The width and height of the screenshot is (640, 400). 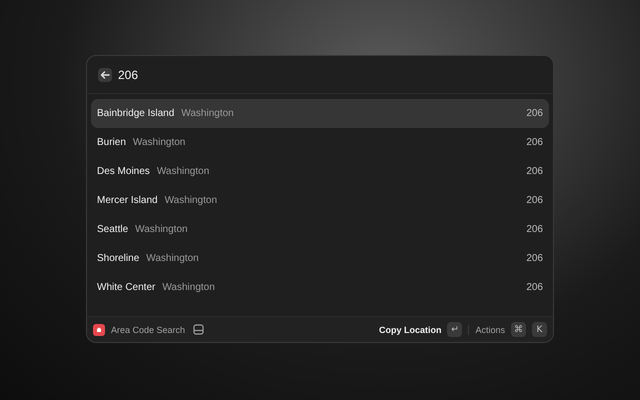 What do you see at coordinates (454, 329) in the screenshot?
I see `enter-key: ↵` at bounding box center [454, 329].